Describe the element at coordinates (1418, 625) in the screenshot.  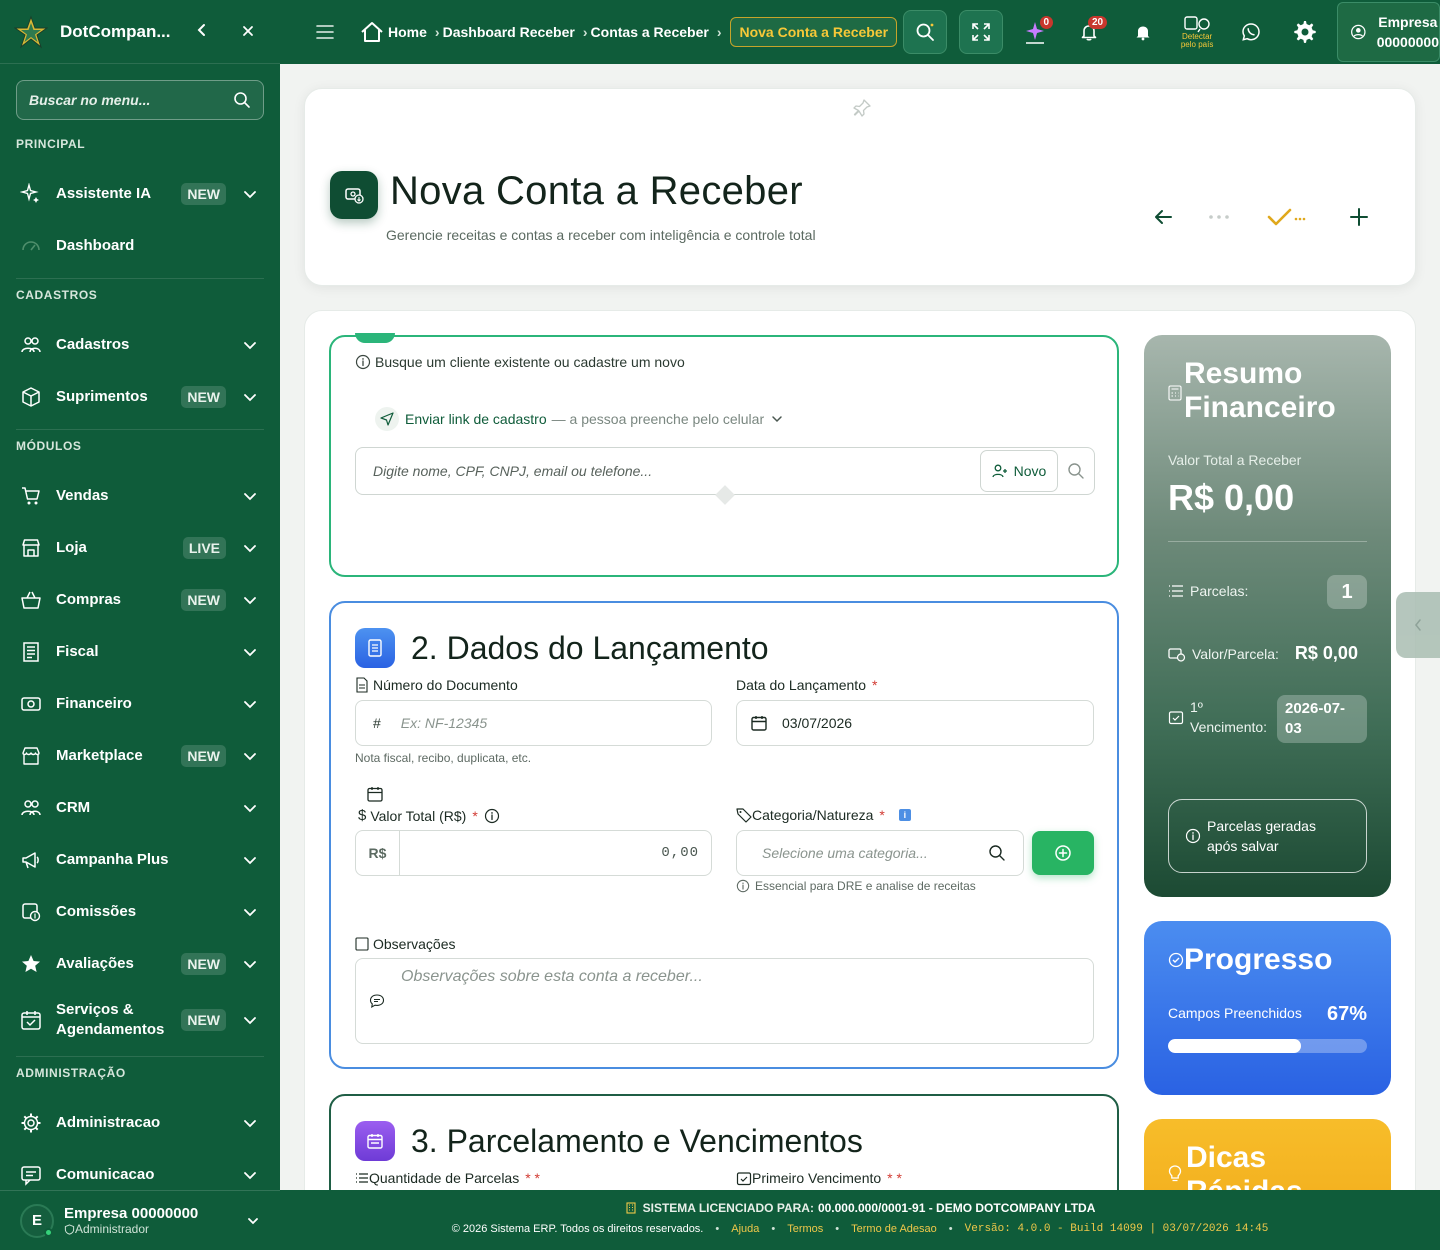
I see `side-panel-toggle` at that location.